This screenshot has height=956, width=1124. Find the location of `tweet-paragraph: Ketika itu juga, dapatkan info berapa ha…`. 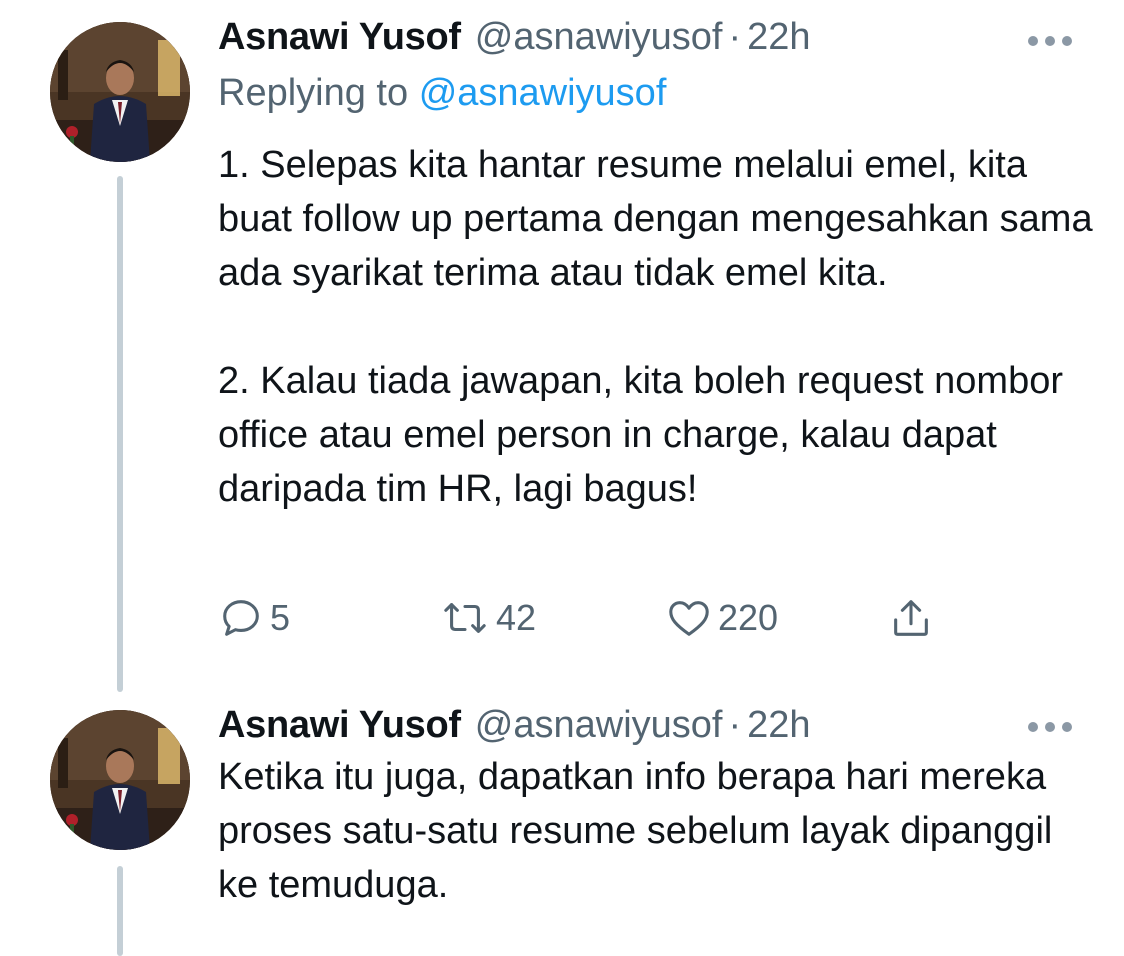

tweet-paragraph: Ketika itu juga, dapatkan info berapa ha… is located at coordinates (635, 831).